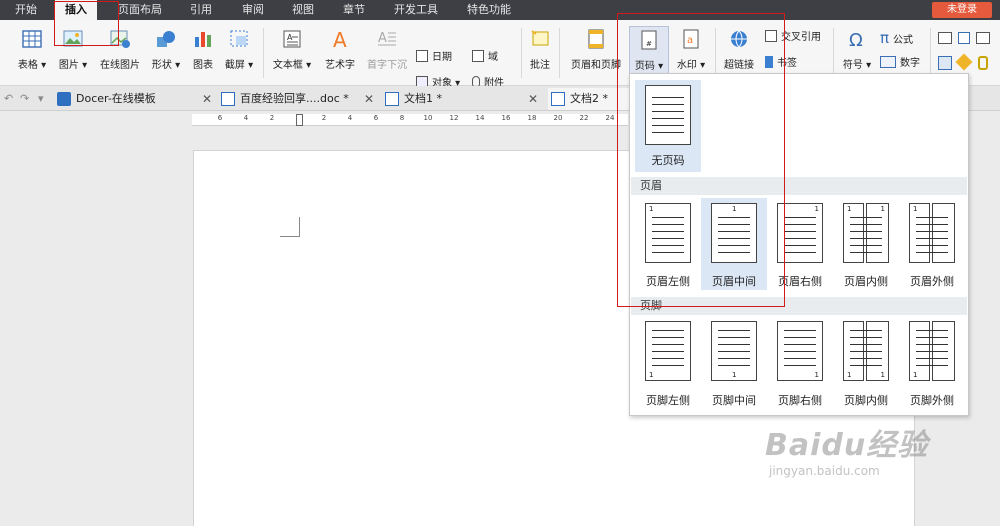  Describe the element at coordinates (292, 65) in the screenshot. I see `textbox-label: 文本框 ▾` at that location.